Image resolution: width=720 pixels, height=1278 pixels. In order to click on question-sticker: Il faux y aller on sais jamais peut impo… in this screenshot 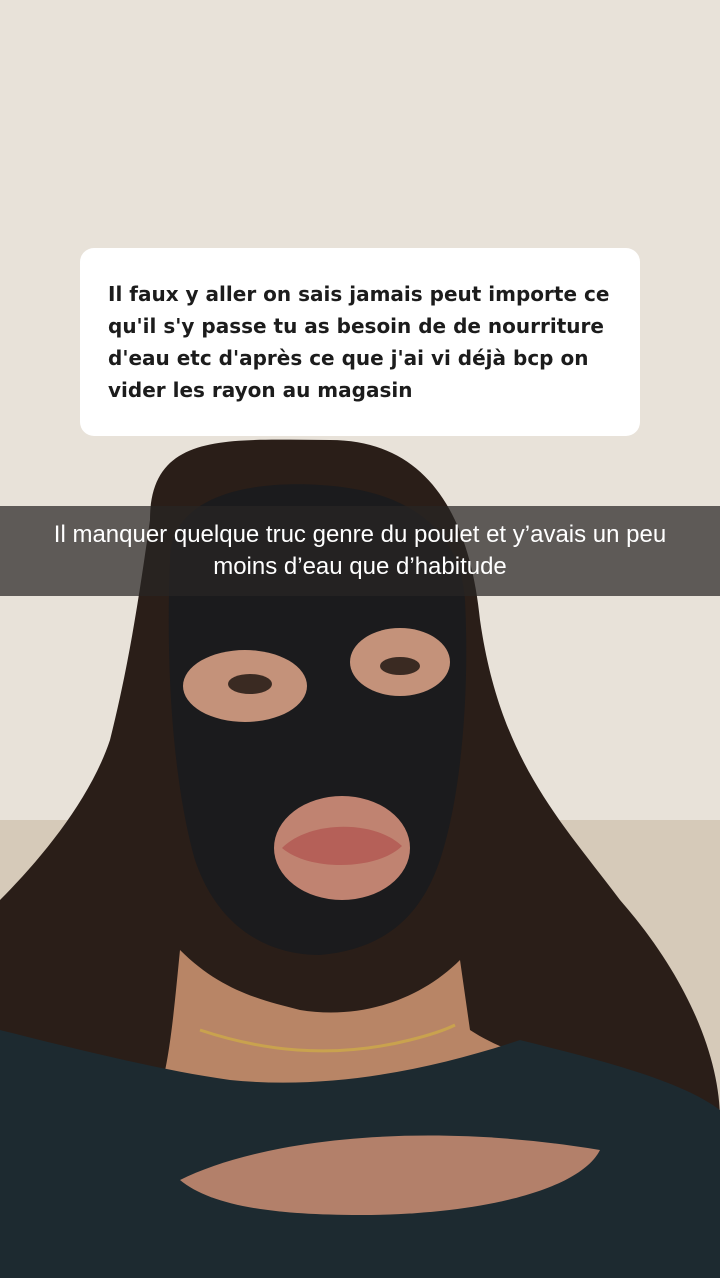, I will do `click(360, 342)`.